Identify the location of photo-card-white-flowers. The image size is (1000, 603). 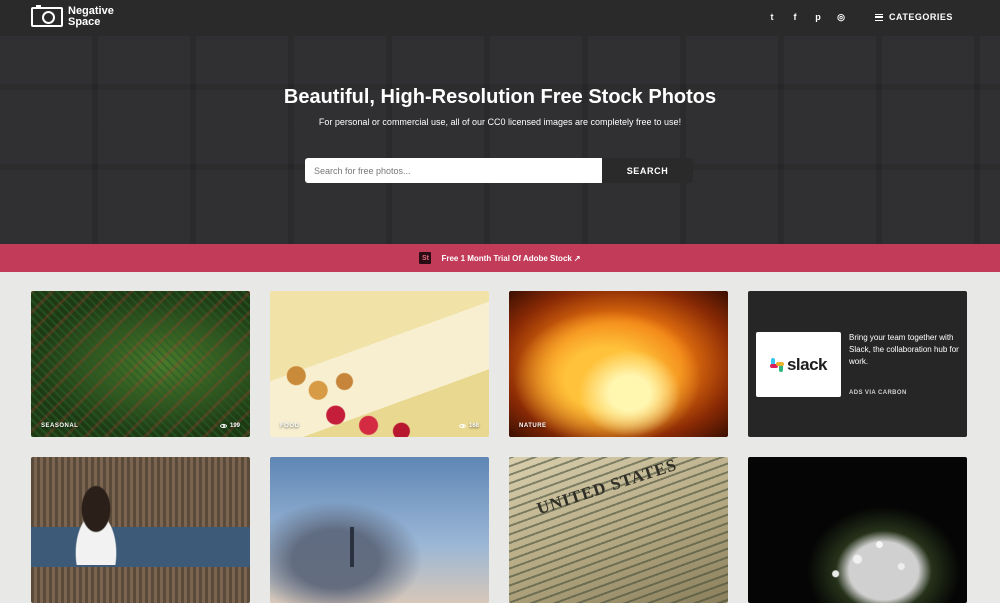
(857, 530).